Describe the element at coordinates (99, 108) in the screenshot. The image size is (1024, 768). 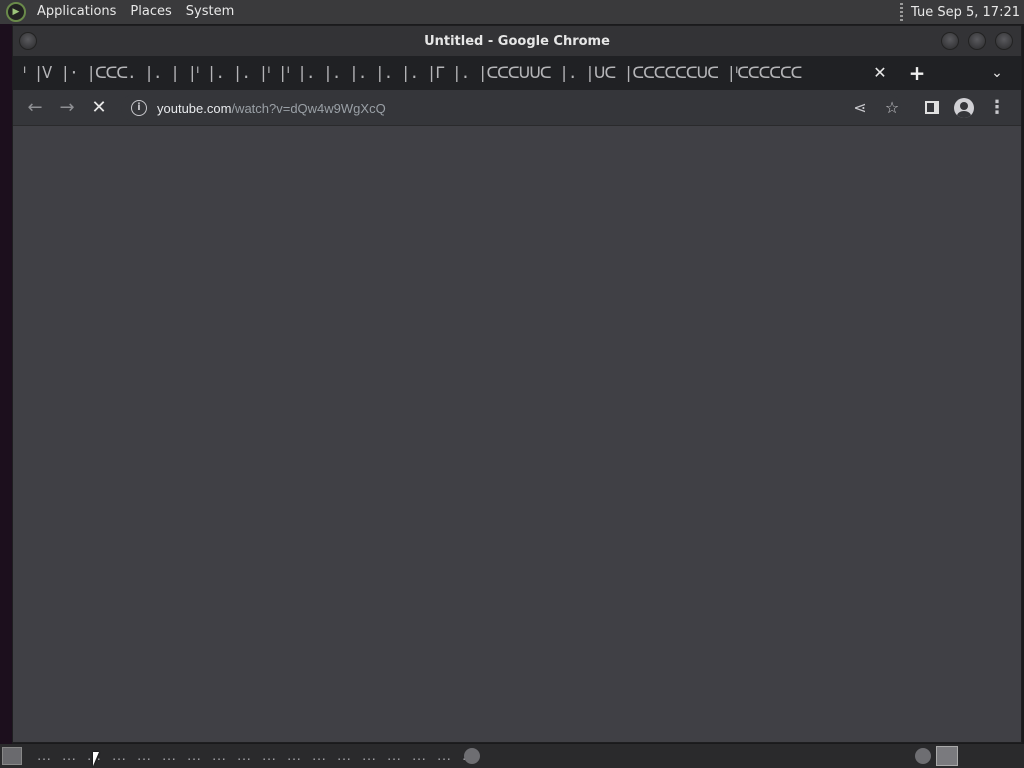
I see `stop-loading-button: ✕` at that location.